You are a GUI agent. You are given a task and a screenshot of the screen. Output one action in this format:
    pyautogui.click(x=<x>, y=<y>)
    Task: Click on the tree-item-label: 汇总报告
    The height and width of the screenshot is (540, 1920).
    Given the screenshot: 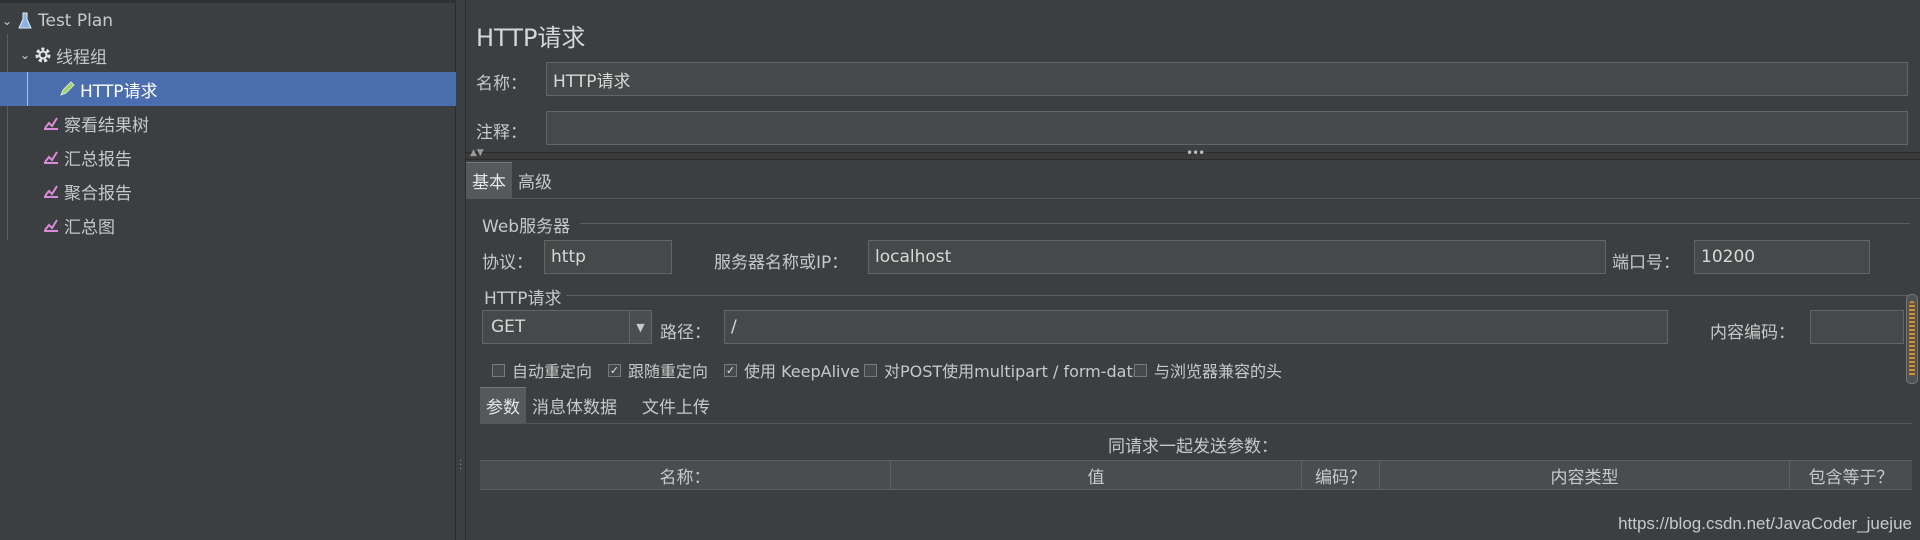 What is the action you would take?
    pyautogui.click(x=98, y=159)
    